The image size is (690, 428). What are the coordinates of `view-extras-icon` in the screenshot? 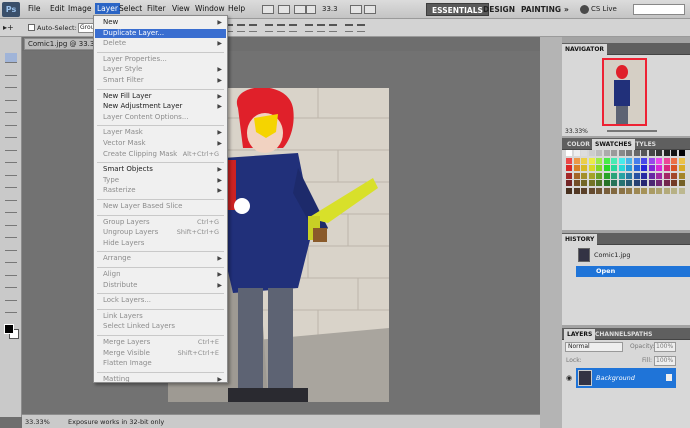 It's located at (284, 9).